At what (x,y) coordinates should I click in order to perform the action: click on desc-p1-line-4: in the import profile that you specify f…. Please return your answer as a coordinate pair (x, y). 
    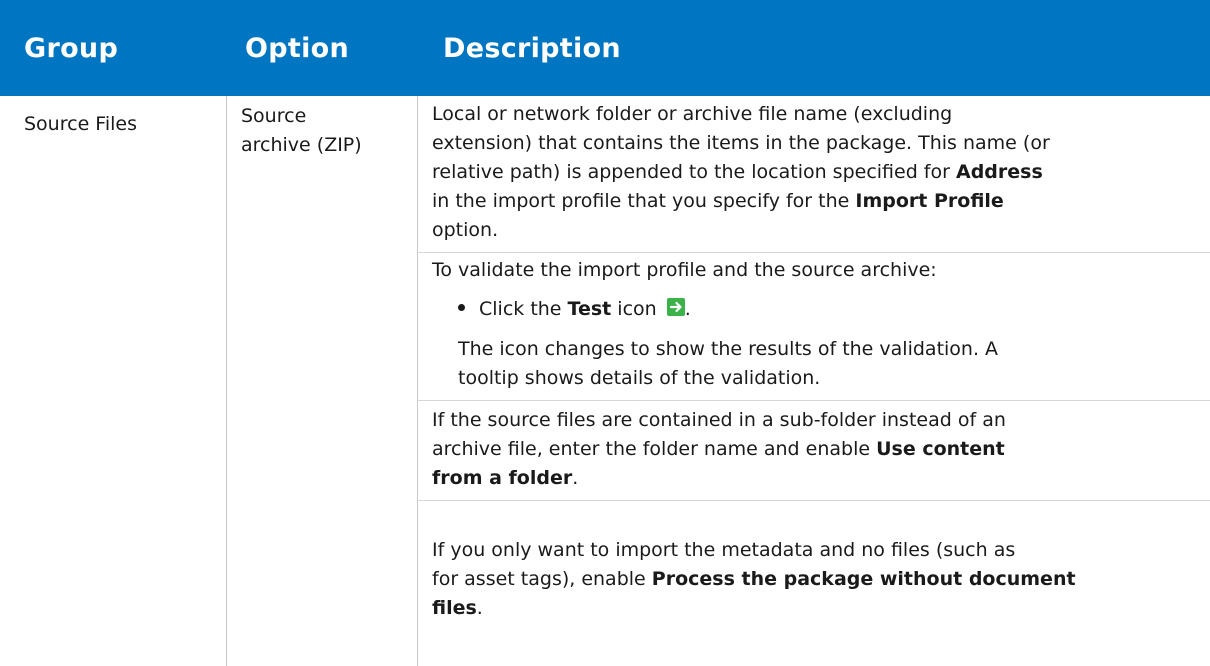
    Looking at the image, I should click on (812, 201).